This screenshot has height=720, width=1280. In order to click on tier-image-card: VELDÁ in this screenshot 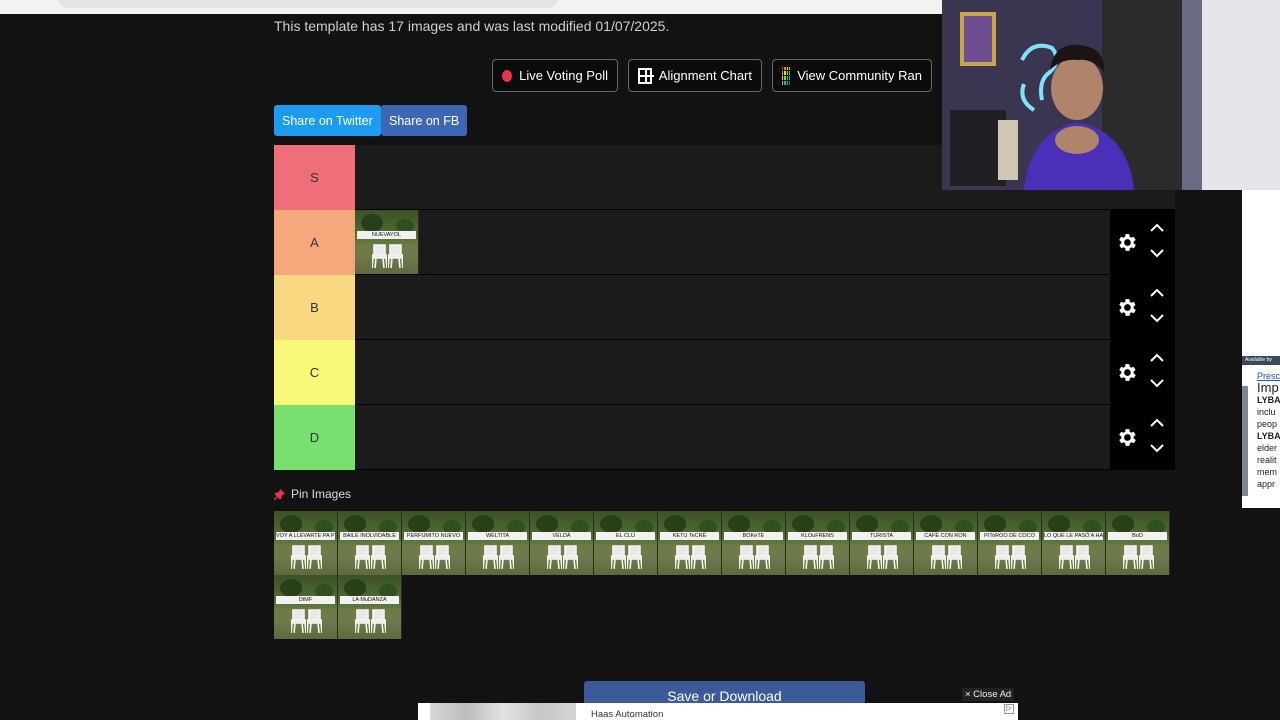, I will do `click(562, 543)`.